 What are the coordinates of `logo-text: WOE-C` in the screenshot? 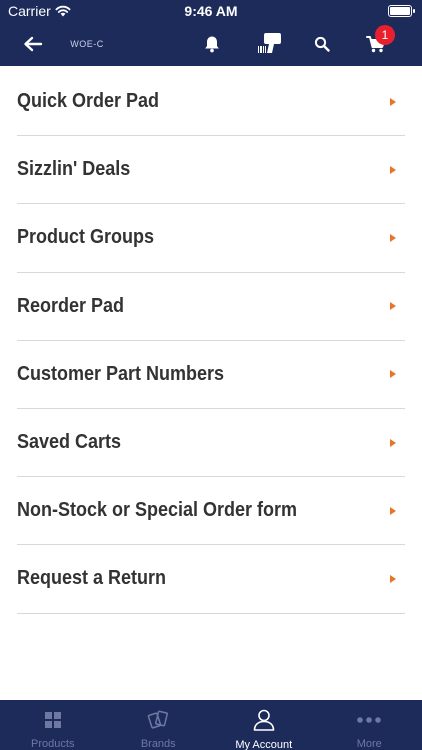 It's located at (87, 44).